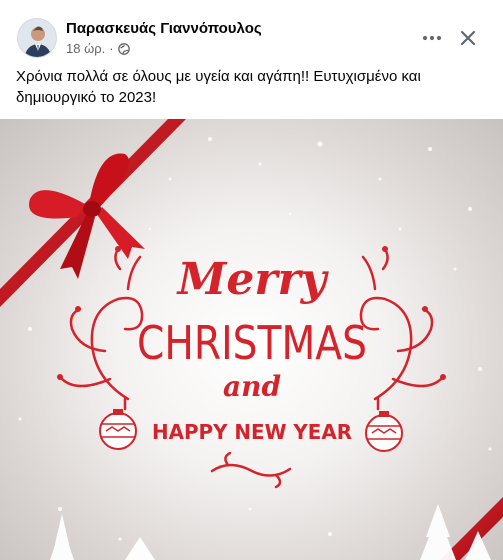  I want to click on card-line-and: and, so click(252, 386).